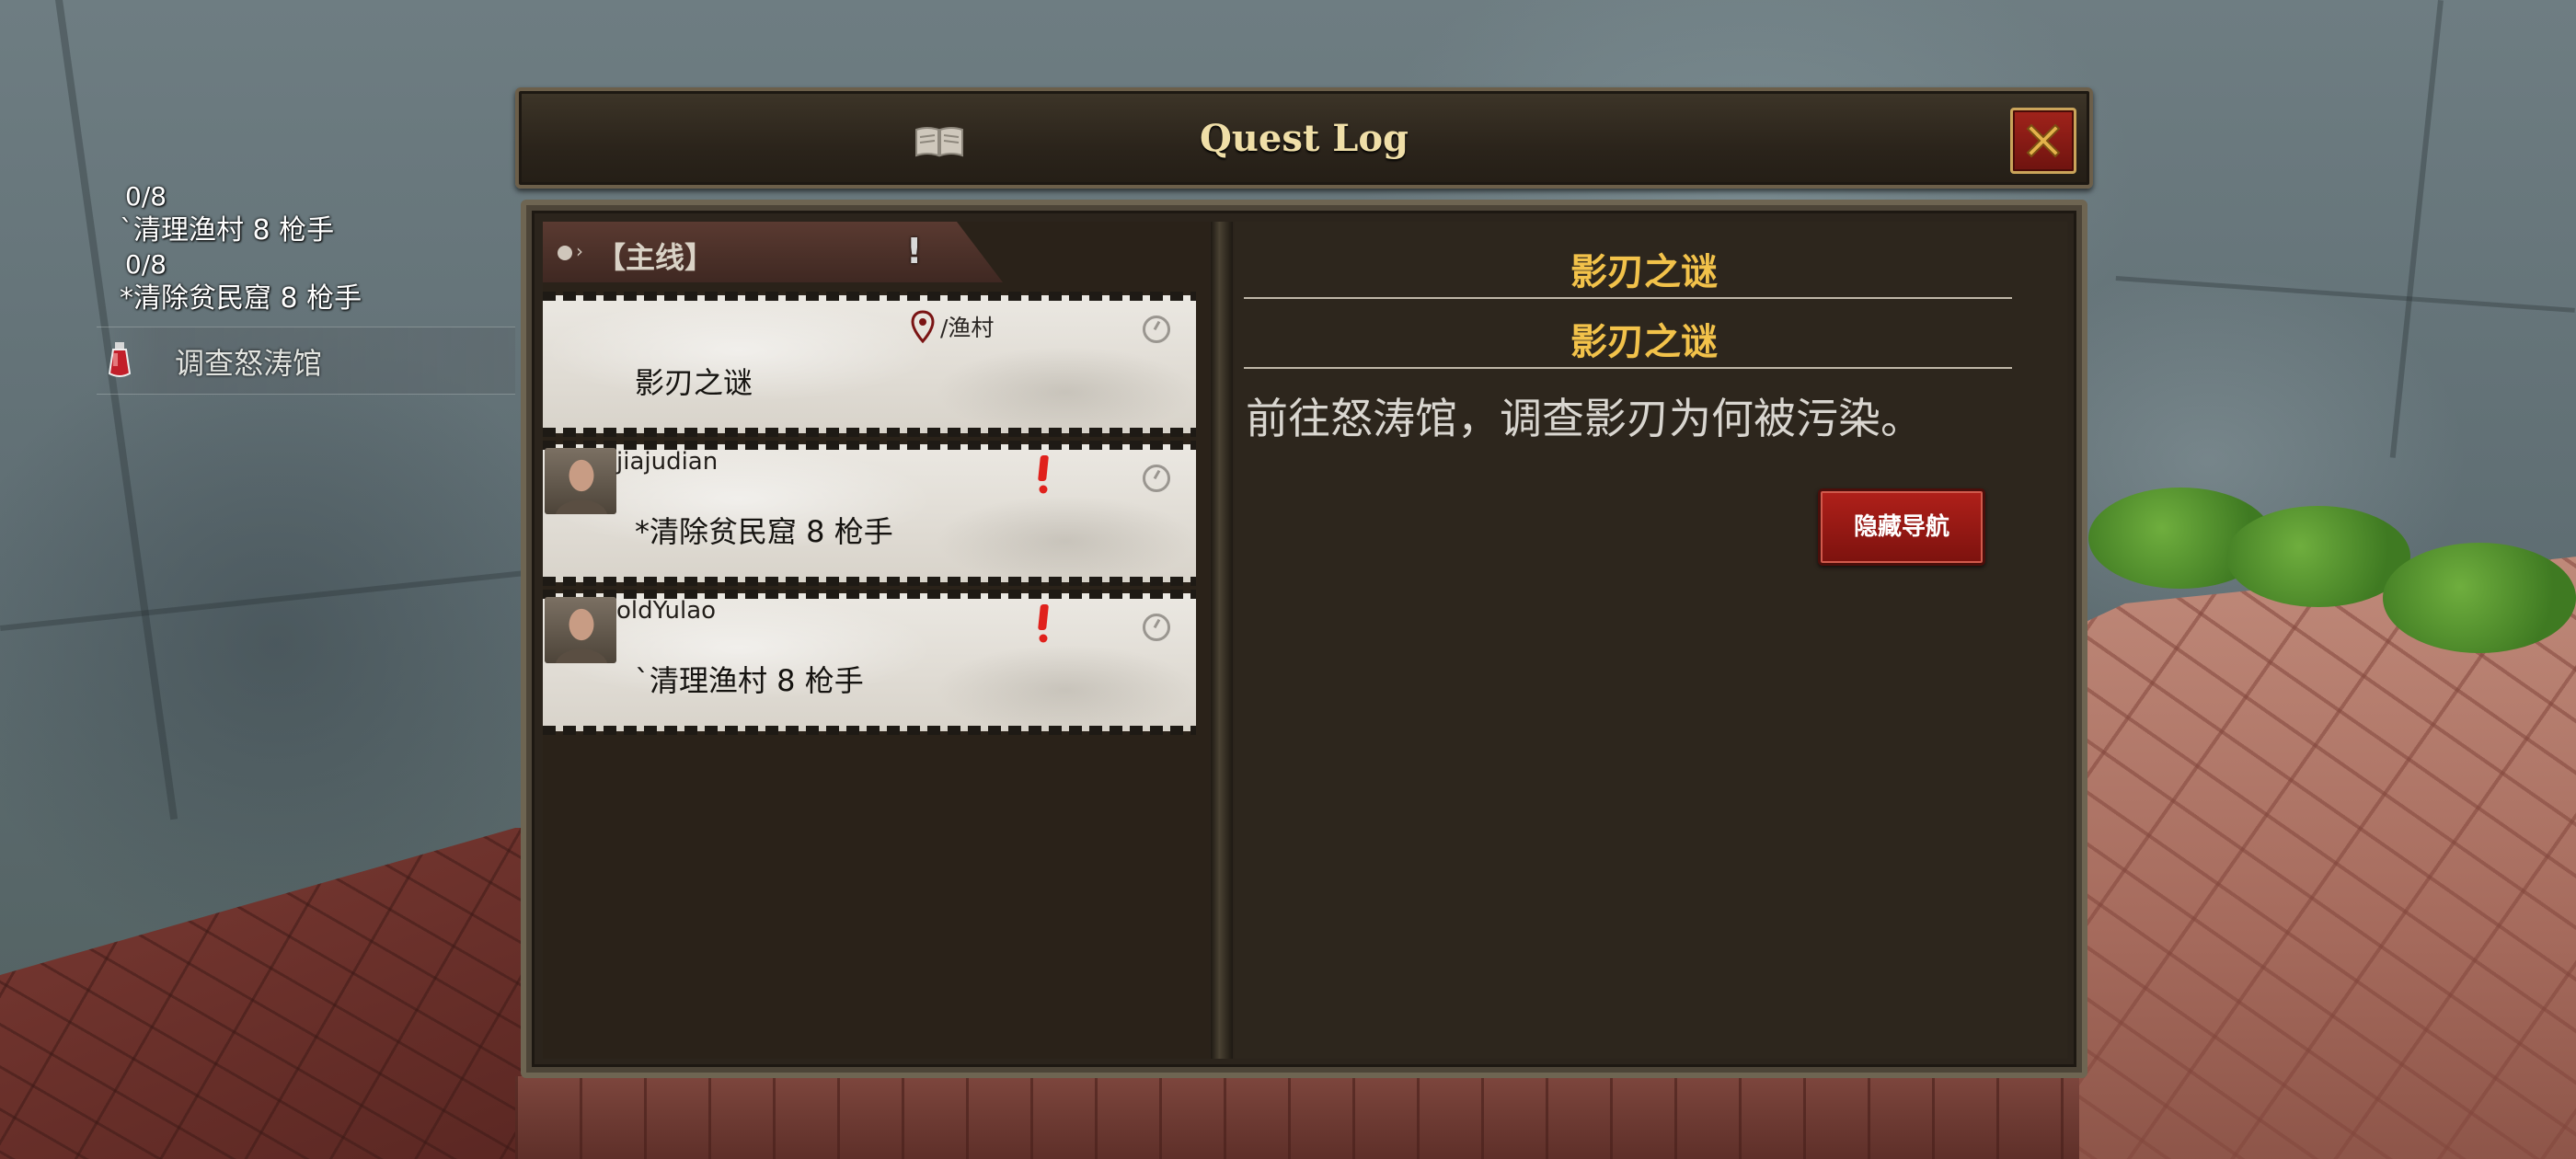 The width and height of the screenshot is (2576, 1159). Describe the element at coordinates (1644, 342) in the screenshot. I see `quest-objective-title: 影刃之谜` at that location.